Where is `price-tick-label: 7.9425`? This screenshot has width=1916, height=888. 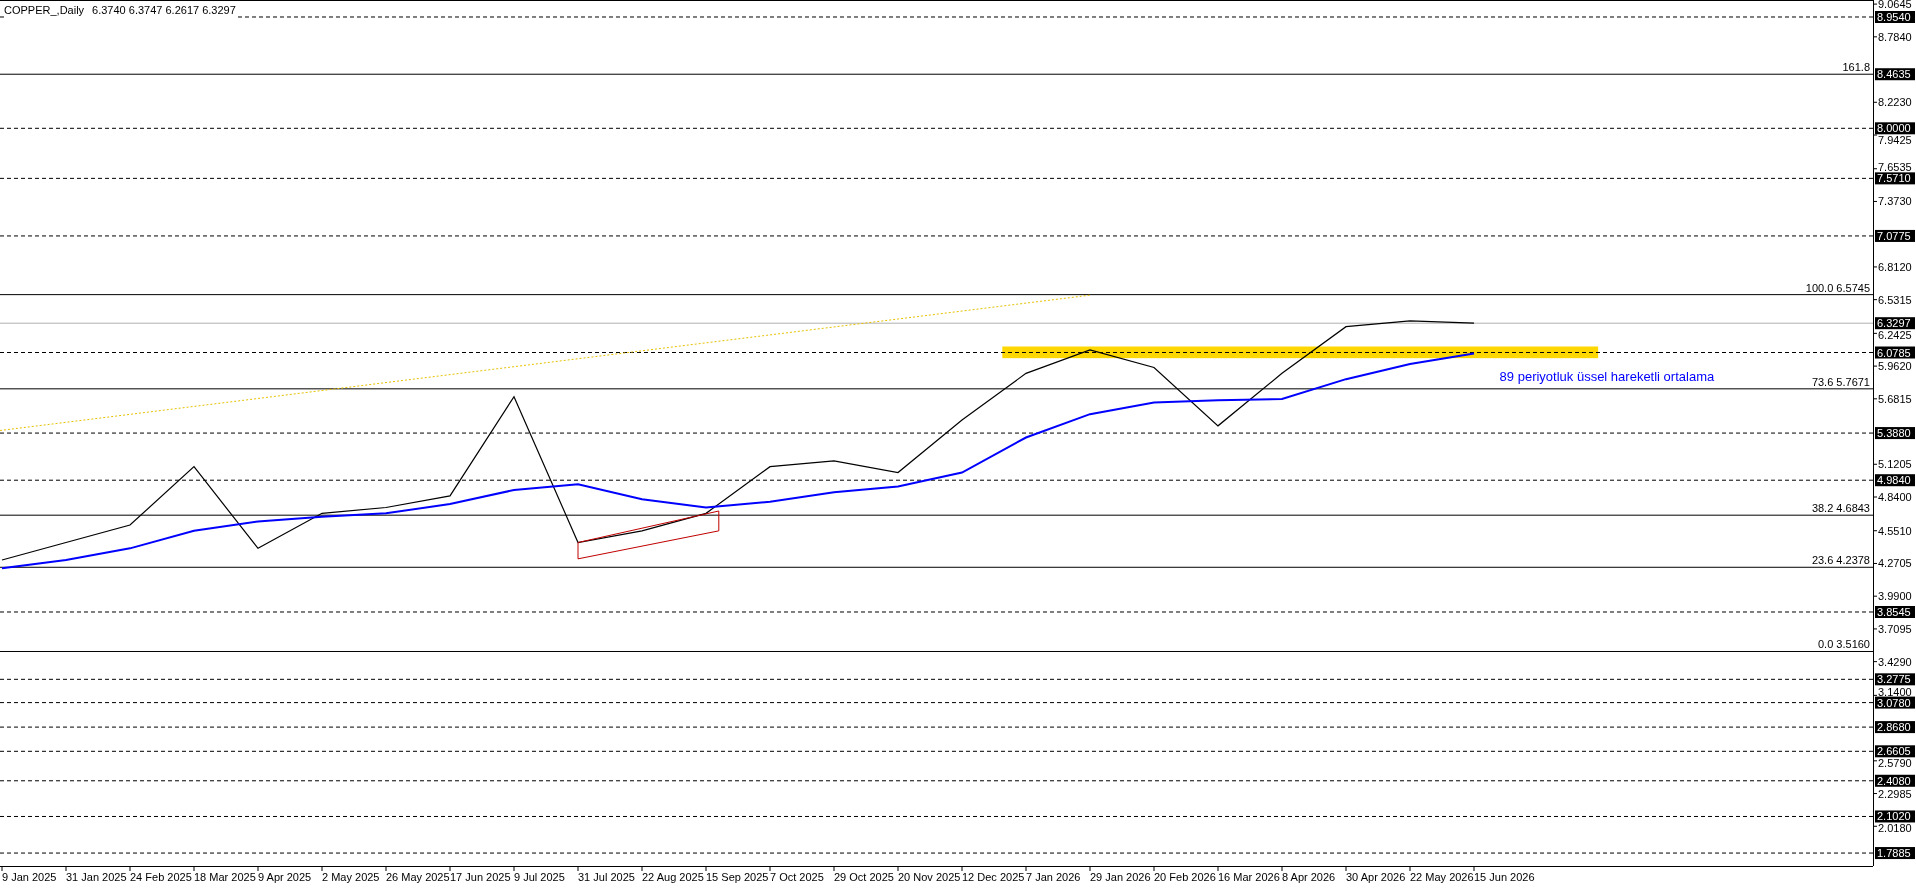 price-tick-label: 7.9425 is located at coordinates (1895, 140).